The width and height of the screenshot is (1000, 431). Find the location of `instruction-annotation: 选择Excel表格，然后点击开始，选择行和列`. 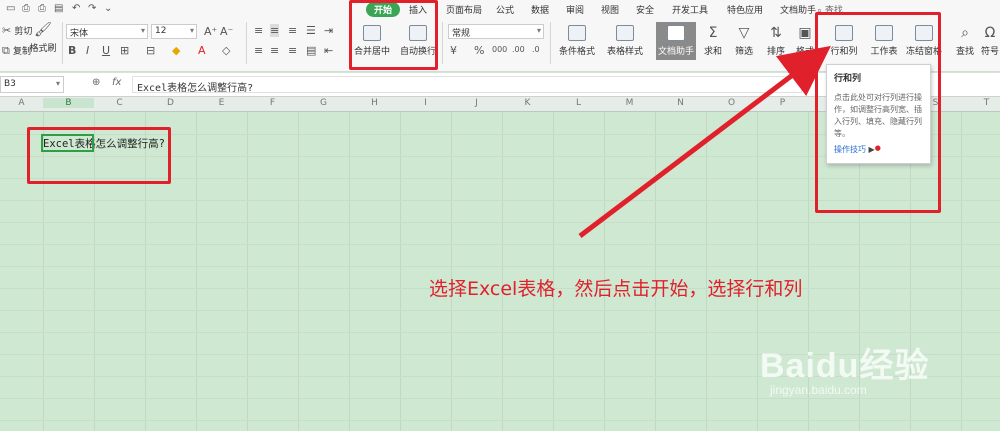

instruction-annotation: 选择Excel表格，然后点击开始，选择行和列 is located at coordinates (616, 289).